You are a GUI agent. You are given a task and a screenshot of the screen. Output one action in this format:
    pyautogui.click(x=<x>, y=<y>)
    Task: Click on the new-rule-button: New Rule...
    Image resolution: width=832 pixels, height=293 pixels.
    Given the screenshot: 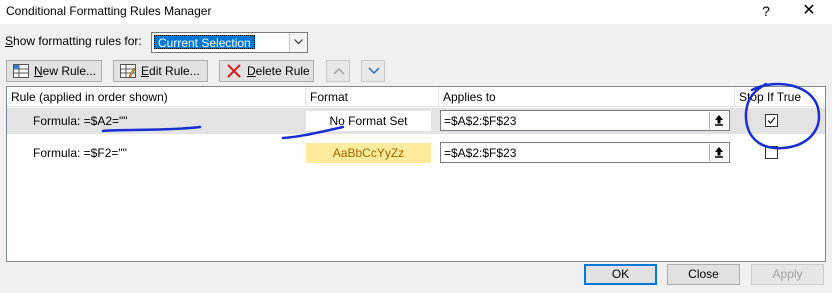 What is the action you would take?
    pyautogui.click(x=54, y=71)
    